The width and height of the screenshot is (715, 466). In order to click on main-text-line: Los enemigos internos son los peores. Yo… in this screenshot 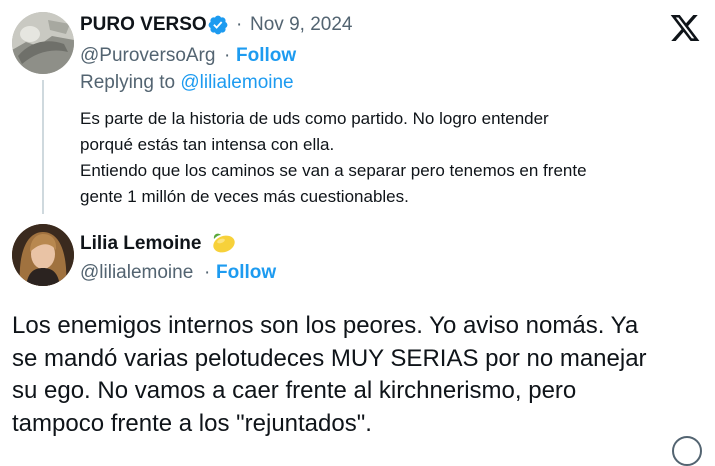, I will do `click(325, 325)`.